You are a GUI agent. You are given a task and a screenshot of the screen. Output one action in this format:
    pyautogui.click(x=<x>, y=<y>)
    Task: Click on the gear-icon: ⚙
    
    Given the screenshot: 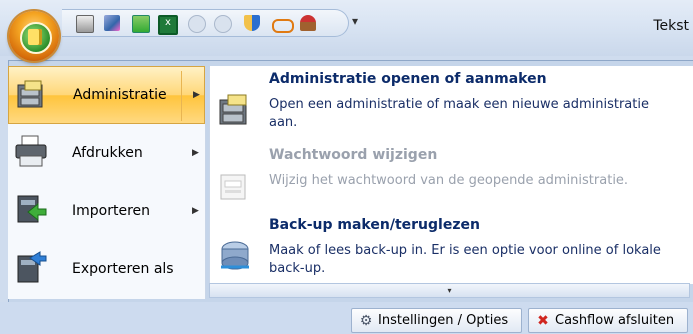 What is the action you would take?
    pyautogui.click(x=366, y=320)
    